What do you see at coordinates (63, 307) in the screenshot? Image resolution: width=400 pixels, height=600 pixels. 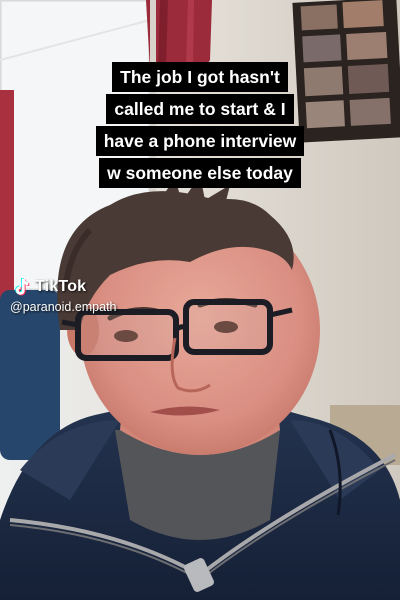 I see `creator-handle: @paranoid.empath` at bounding box center [63, 307].